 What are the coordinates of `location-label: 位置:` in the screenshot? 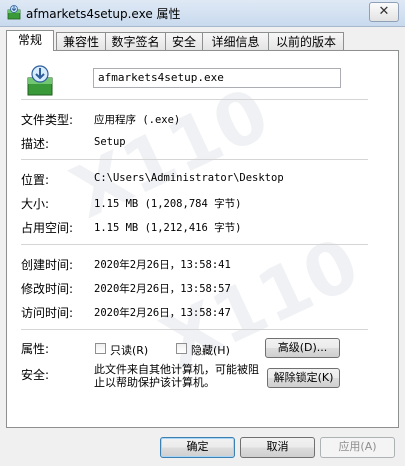 It's located at (35, 180).